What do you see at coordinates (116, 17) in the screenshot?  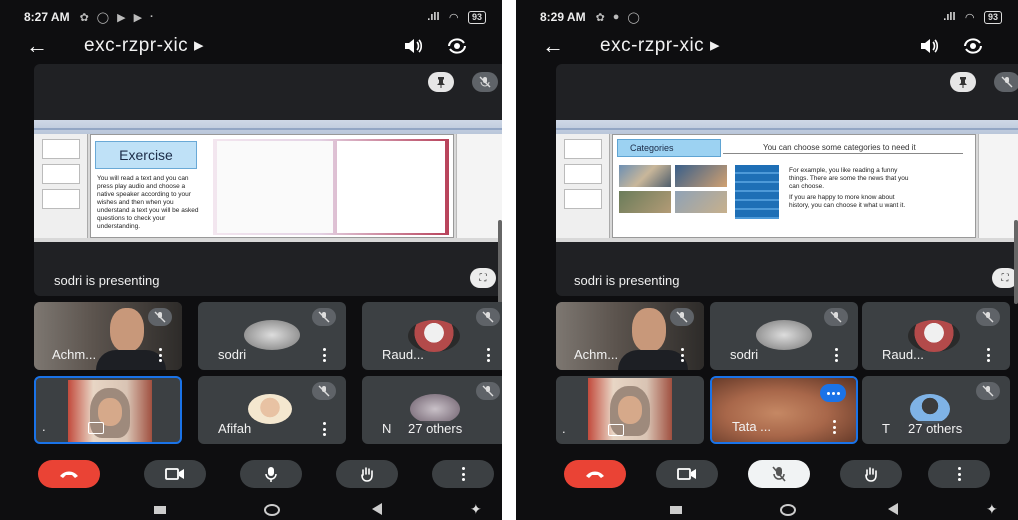 I see `notification-icons: ✿ ◯ ▶ ▶ ·` at bounding box center [116, 17].